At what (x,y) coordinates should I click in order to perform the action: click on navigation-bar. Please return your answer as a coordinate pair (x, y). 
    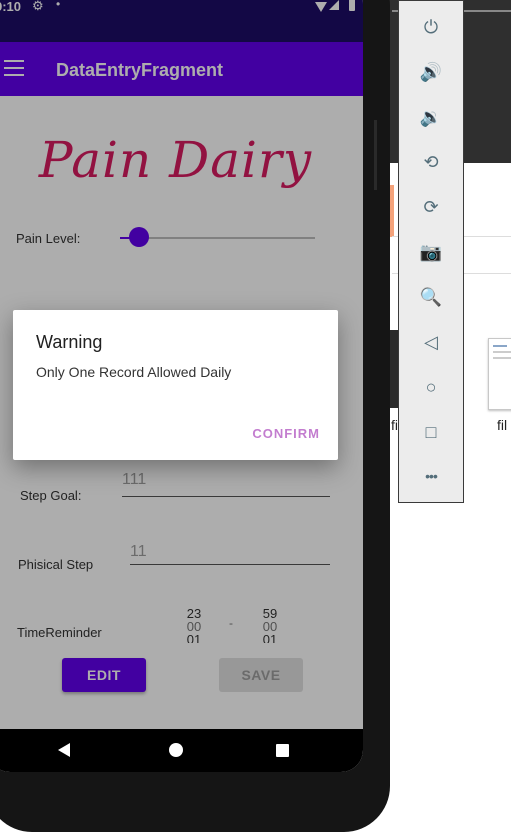
    Looking at the image, I should click on (181, 750).